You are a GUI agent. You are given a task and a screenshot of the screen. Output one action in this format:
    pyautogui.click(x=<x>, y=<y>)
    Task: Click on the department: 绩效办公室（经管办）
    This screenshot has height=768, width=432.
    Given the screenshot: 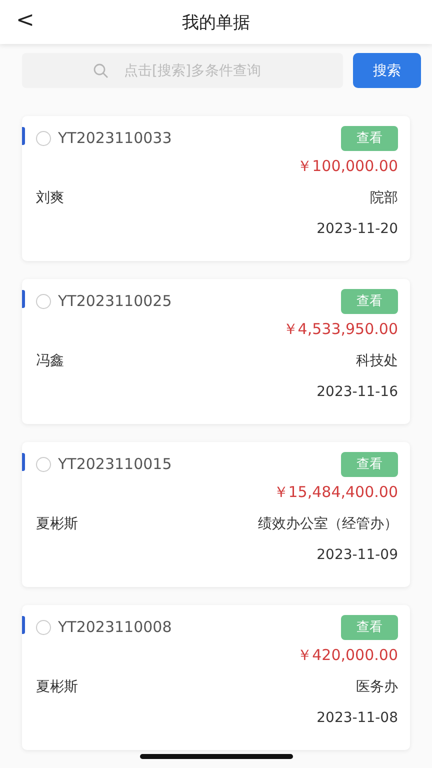 What is the action you would take?
    pyautogui.click(x=328, y=523)
    